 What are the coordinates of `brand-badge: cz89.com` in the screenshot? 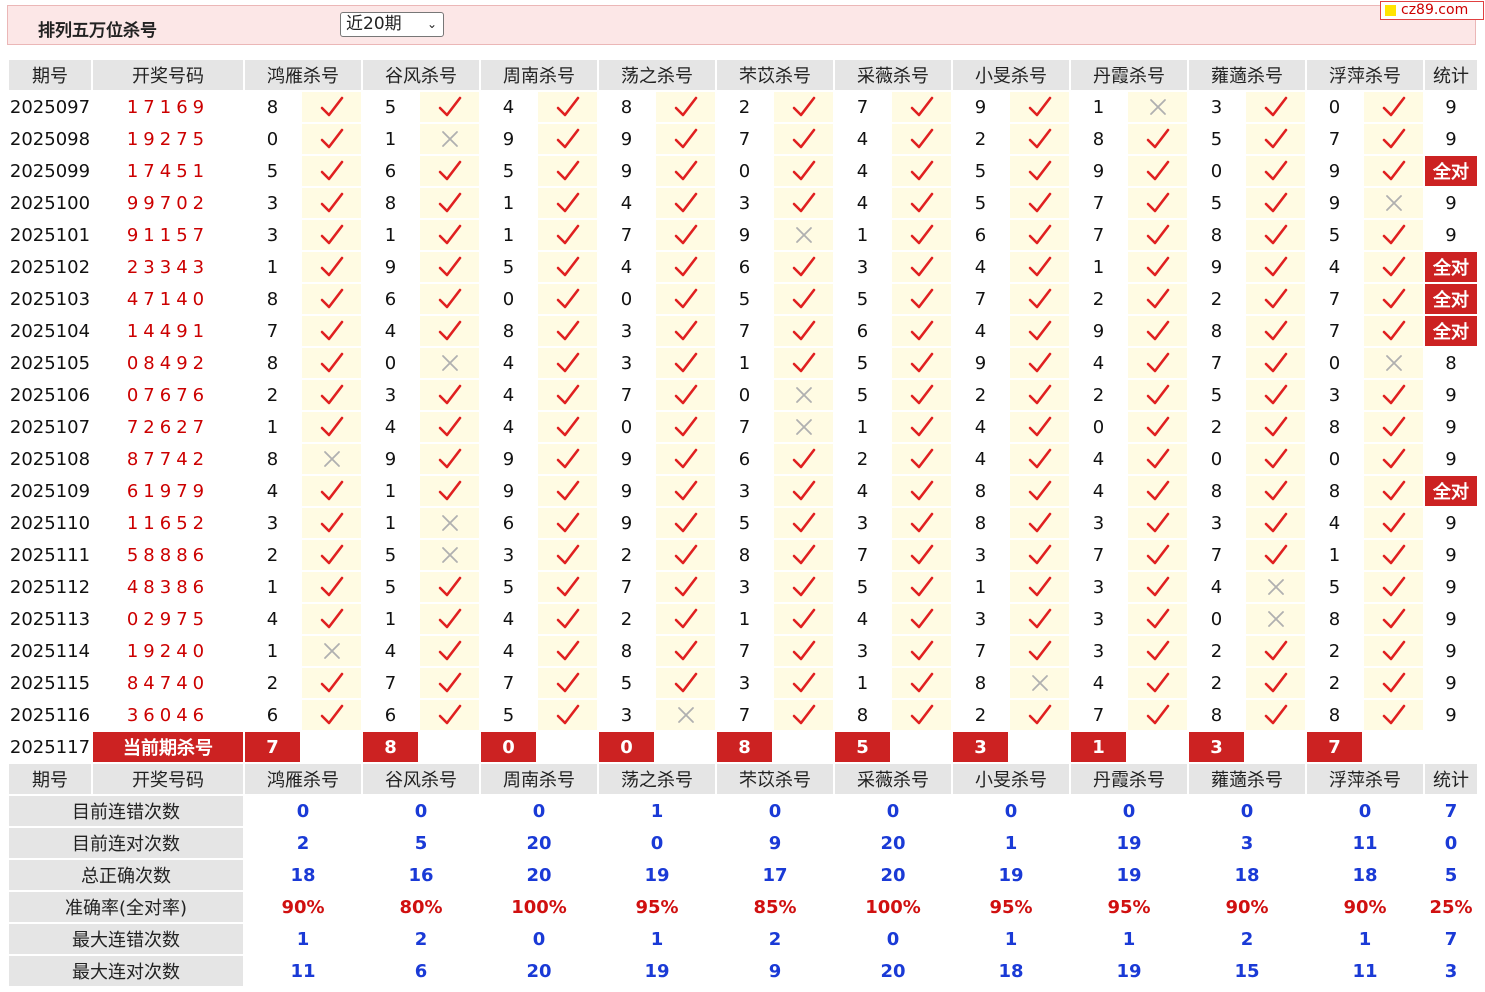 It's located at (1432, 10).